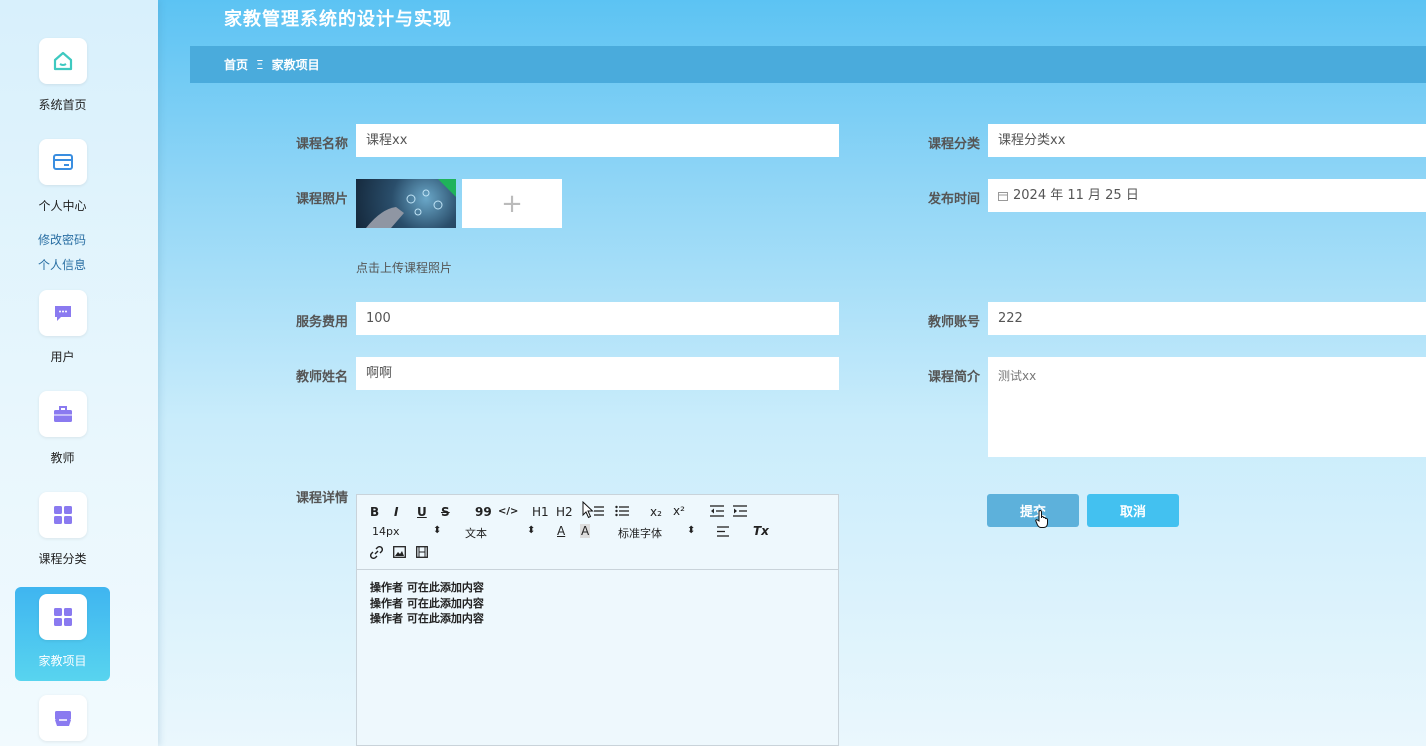 Image resolution: width=1426 pixels, height=746 pixels. Describe the element at coordinates (62, 105) in the screenshot. I see `sidebar-item-label: 系统首页` at that location.